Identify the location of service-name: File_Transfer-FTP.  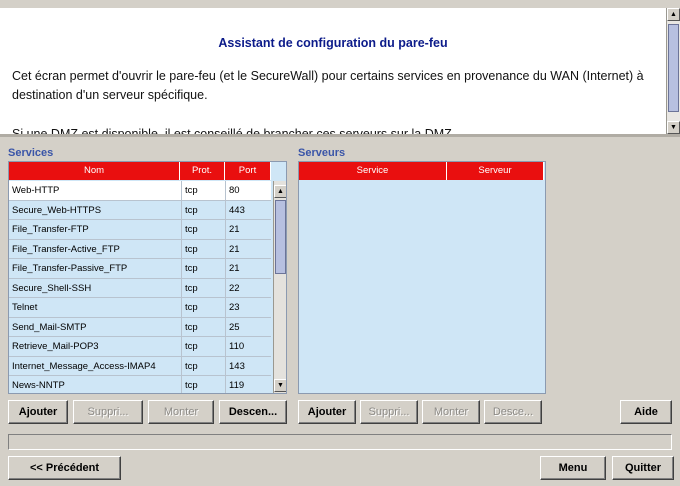
(50, 229).